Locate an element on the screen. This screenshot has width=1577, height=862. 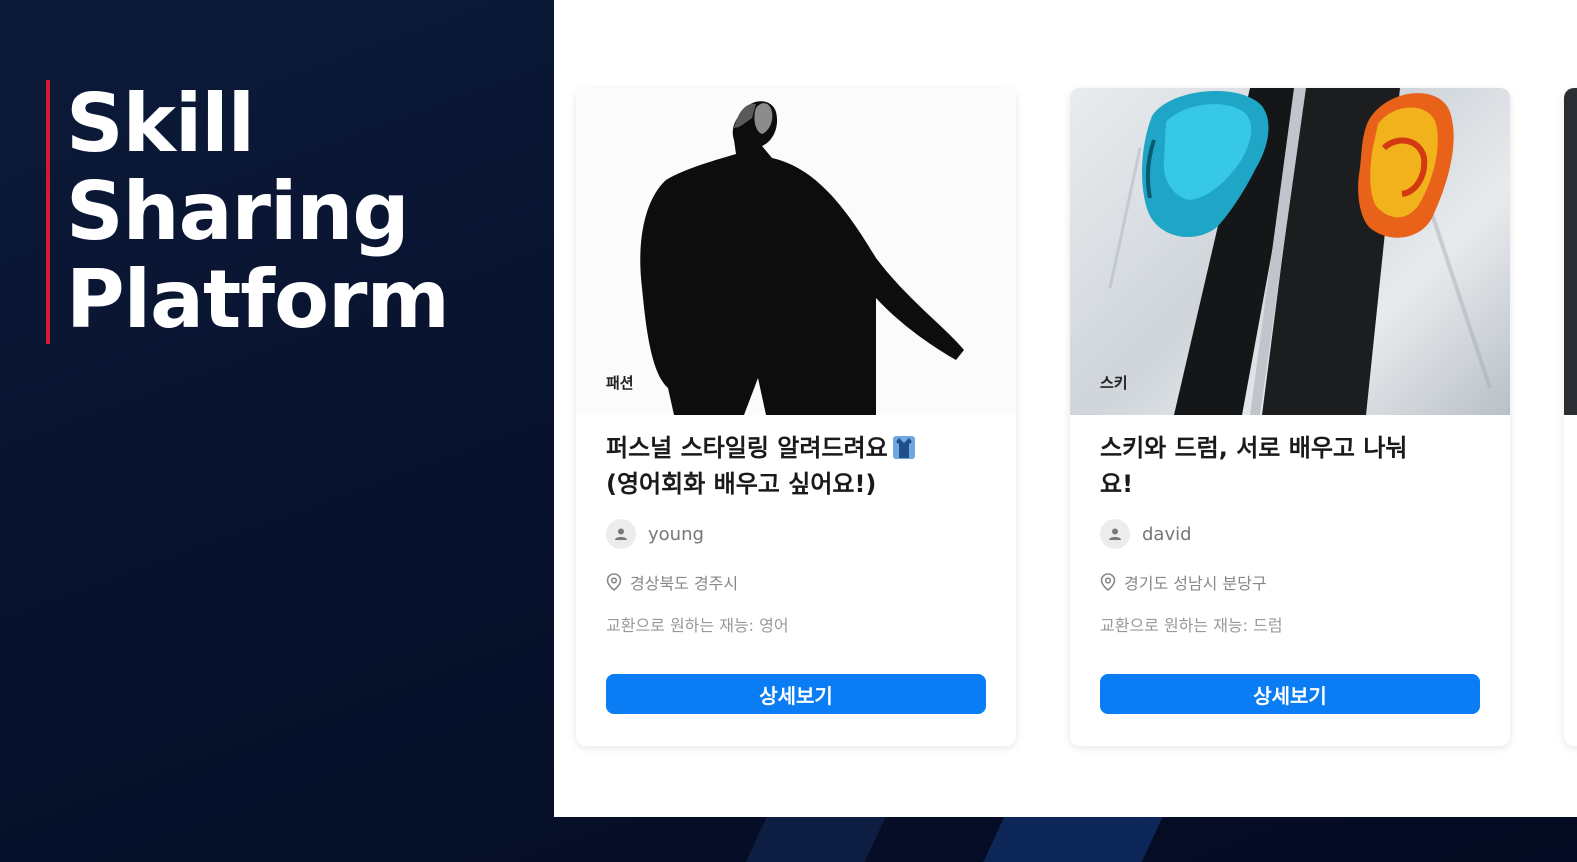
category-badge: 패션 is located at coordinates (620, 383).